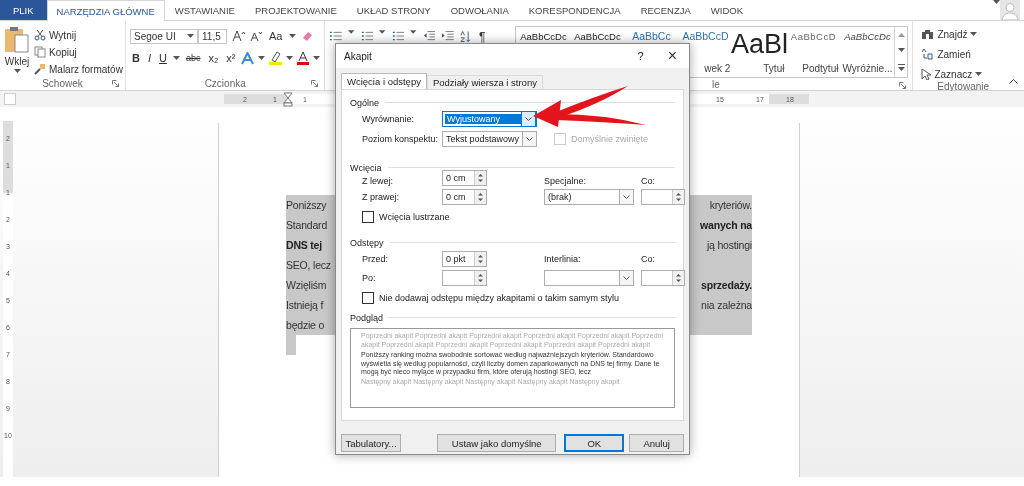 The width and height of the screenshot is (1024, 486). I want to click on more-styles-icon, so click(901, 68).